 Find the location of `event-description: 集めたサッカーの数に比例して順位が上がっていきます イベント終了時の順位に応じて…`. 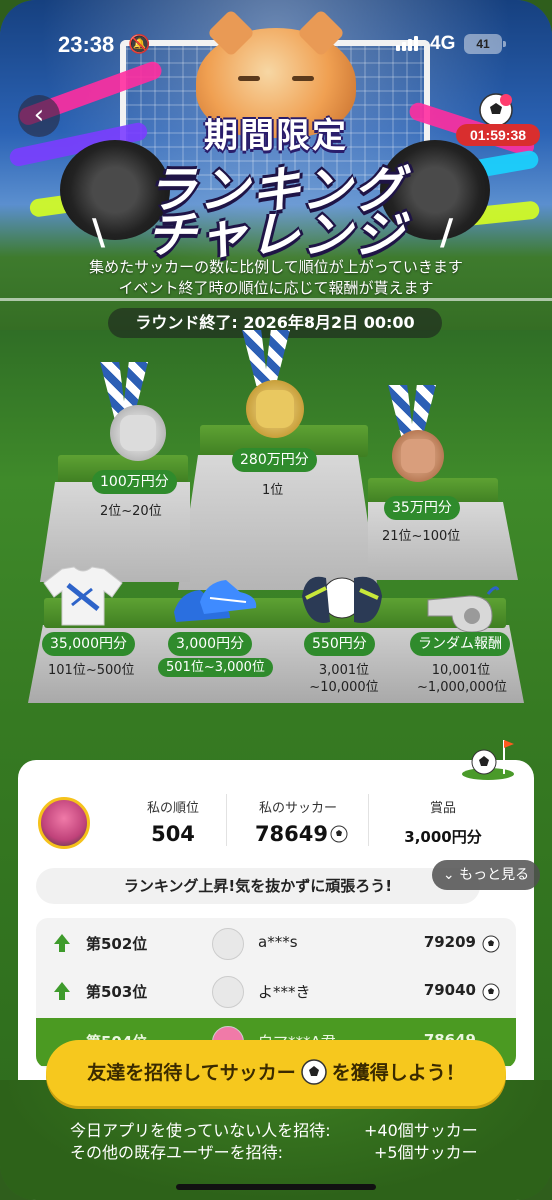

event-description: 集めたサッカーの数に比例して順位が上がっていきます イベント終了時の順位に応じて… is located at coordinates (276, 277).